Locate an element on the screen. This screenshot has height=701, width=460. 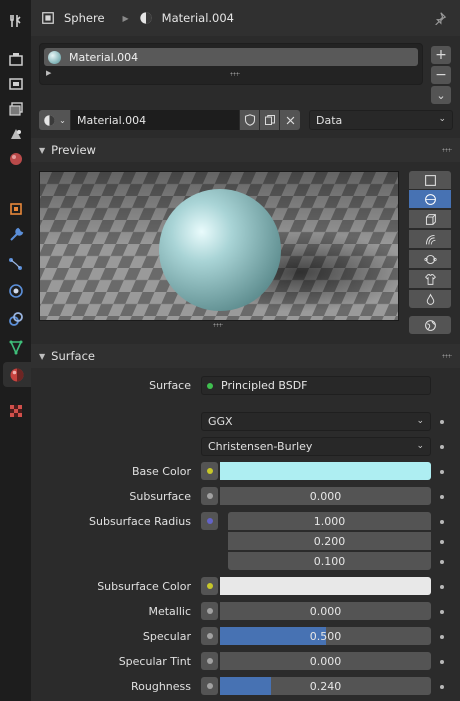
specular-socket is located at coordinates (209, 636).